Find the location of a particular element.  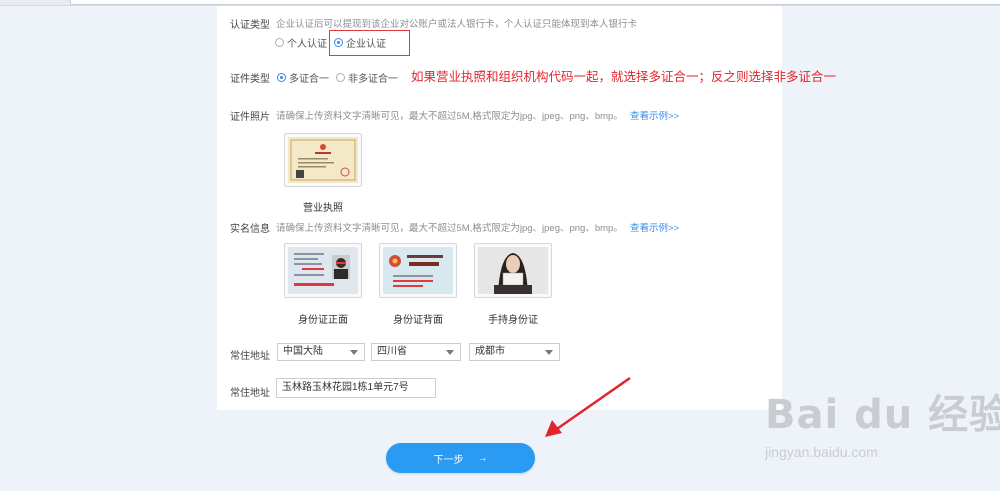

red-arrow-icon is located at coordinates (588, 406).